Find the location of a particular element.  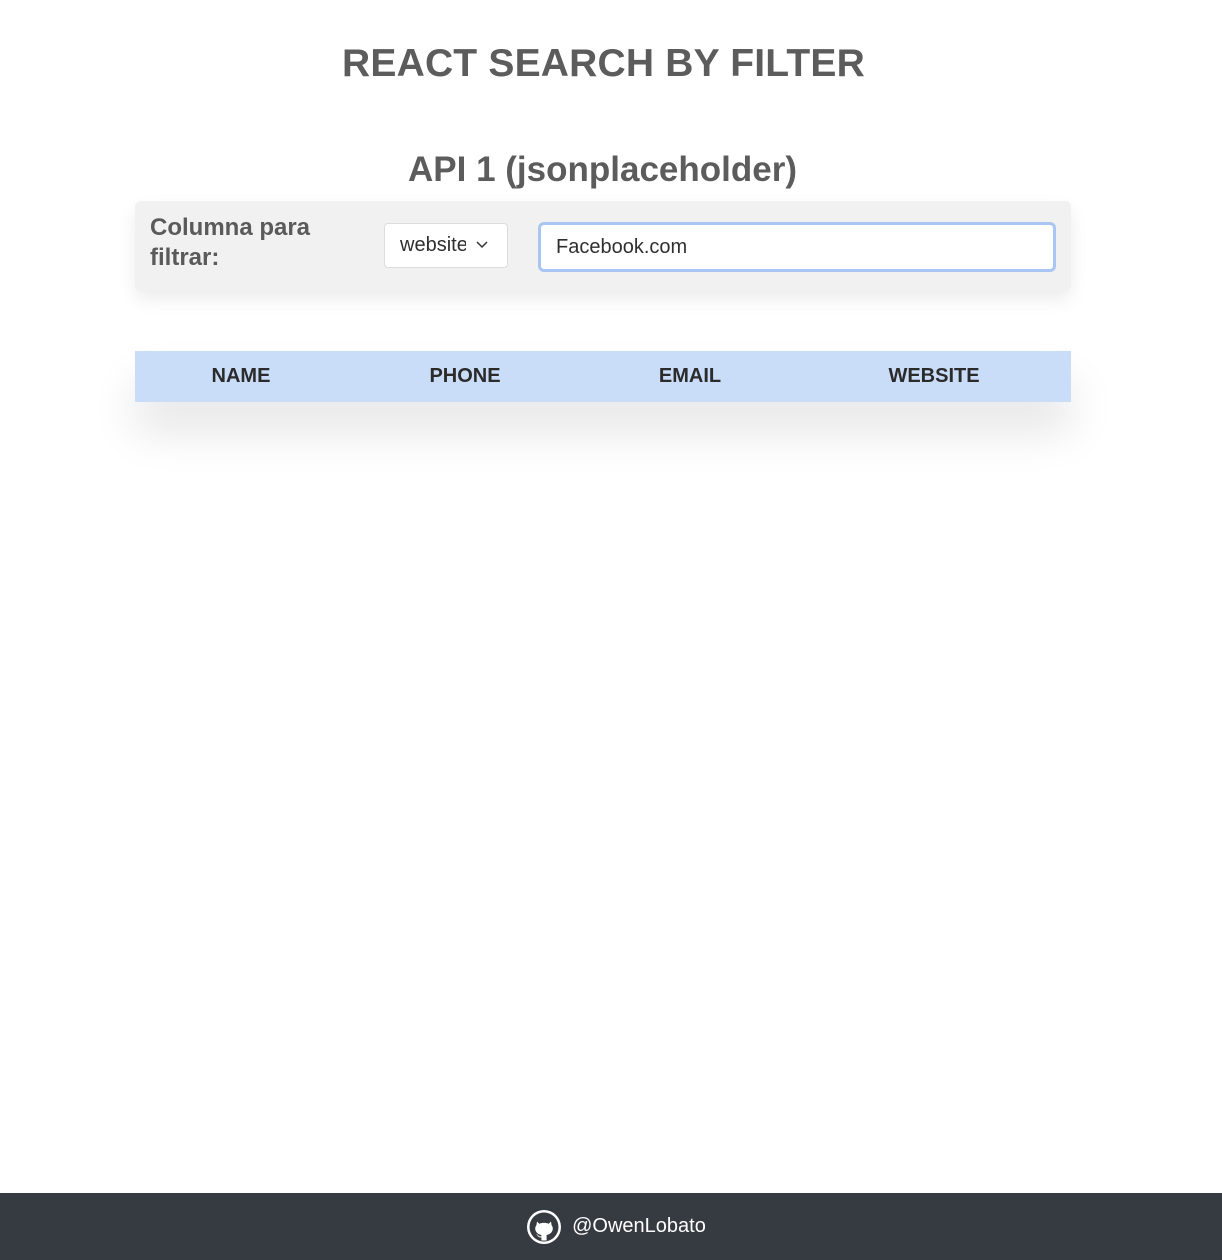

column-header-website: WEBSITE is located at coordinates (934, 376).